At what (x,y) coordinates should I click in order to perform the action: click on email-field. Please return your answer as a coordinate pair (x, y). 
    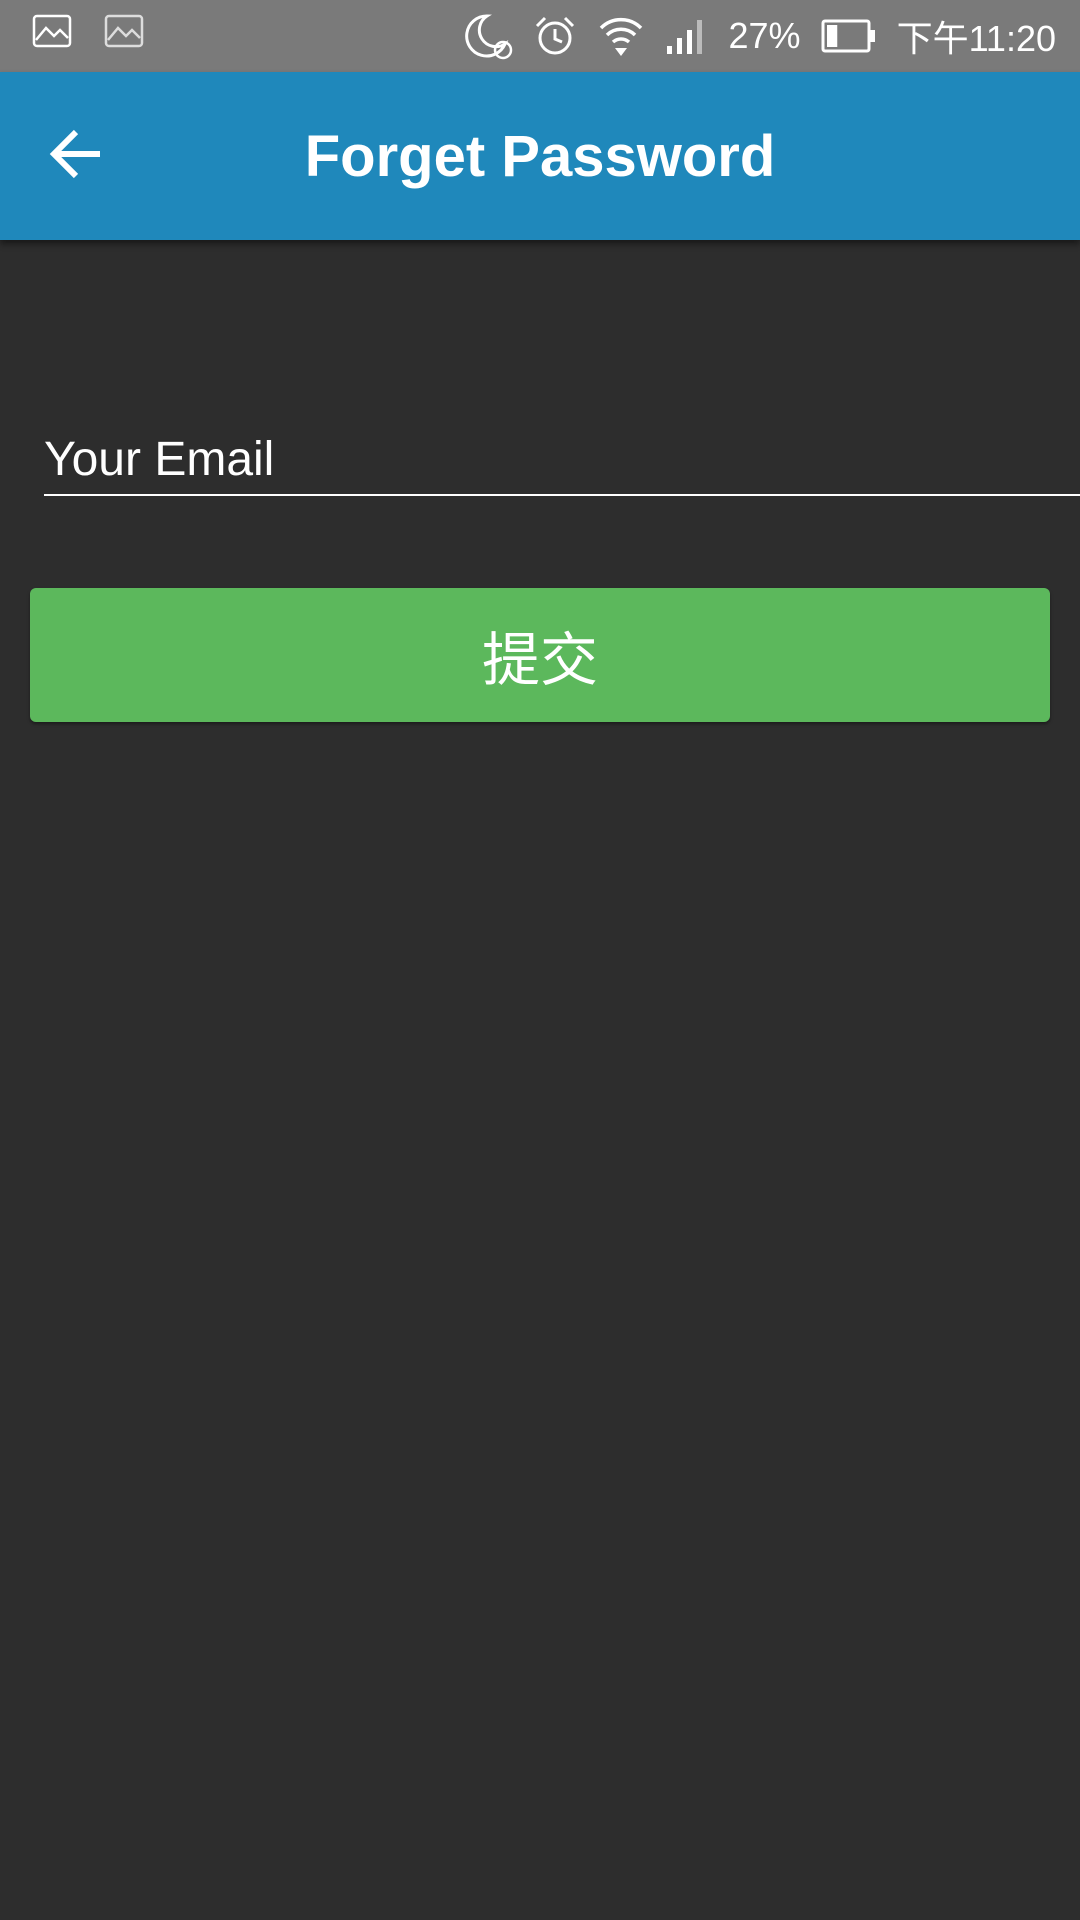
    Looking at the image, I should click on (562, 462).